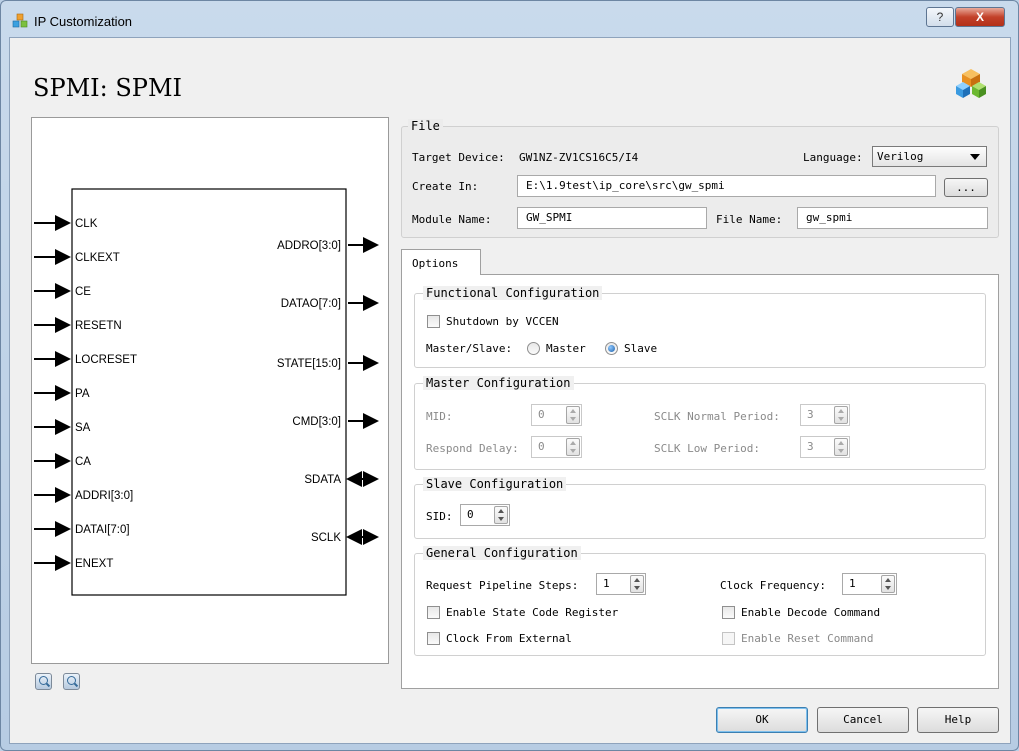 The image size is (1019, 751). I want to click on master-radio-label: Master, so click(566, 348).